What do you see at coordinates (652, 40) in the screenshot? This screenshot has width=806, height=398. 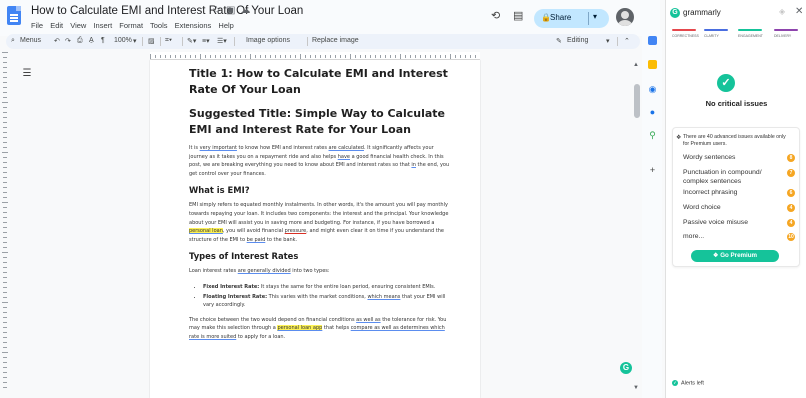 I see `calendar-icon` at bounding box center [652, 40].